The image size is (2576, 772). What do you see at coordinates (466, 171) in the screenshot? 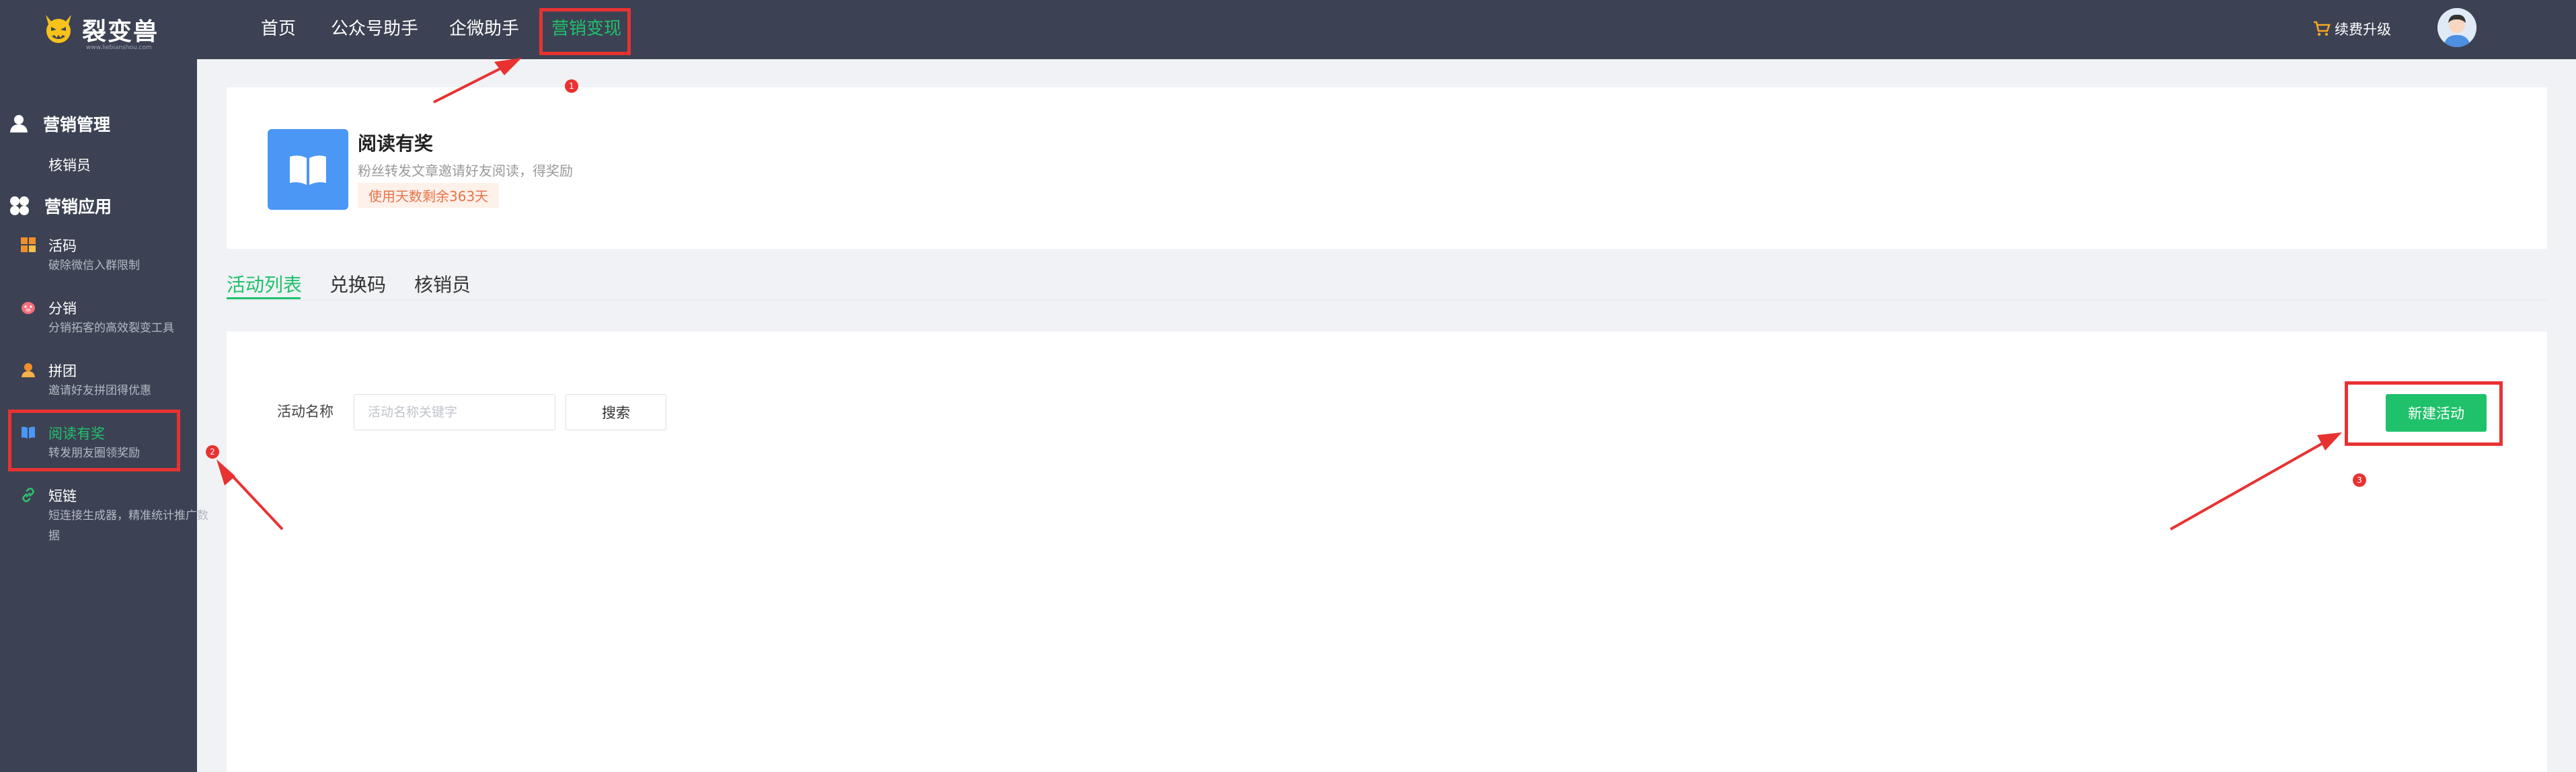
I see `product-desc: 粉丝转发文章邀请好友阅读，得奖励` at bounding box center [466, 171].